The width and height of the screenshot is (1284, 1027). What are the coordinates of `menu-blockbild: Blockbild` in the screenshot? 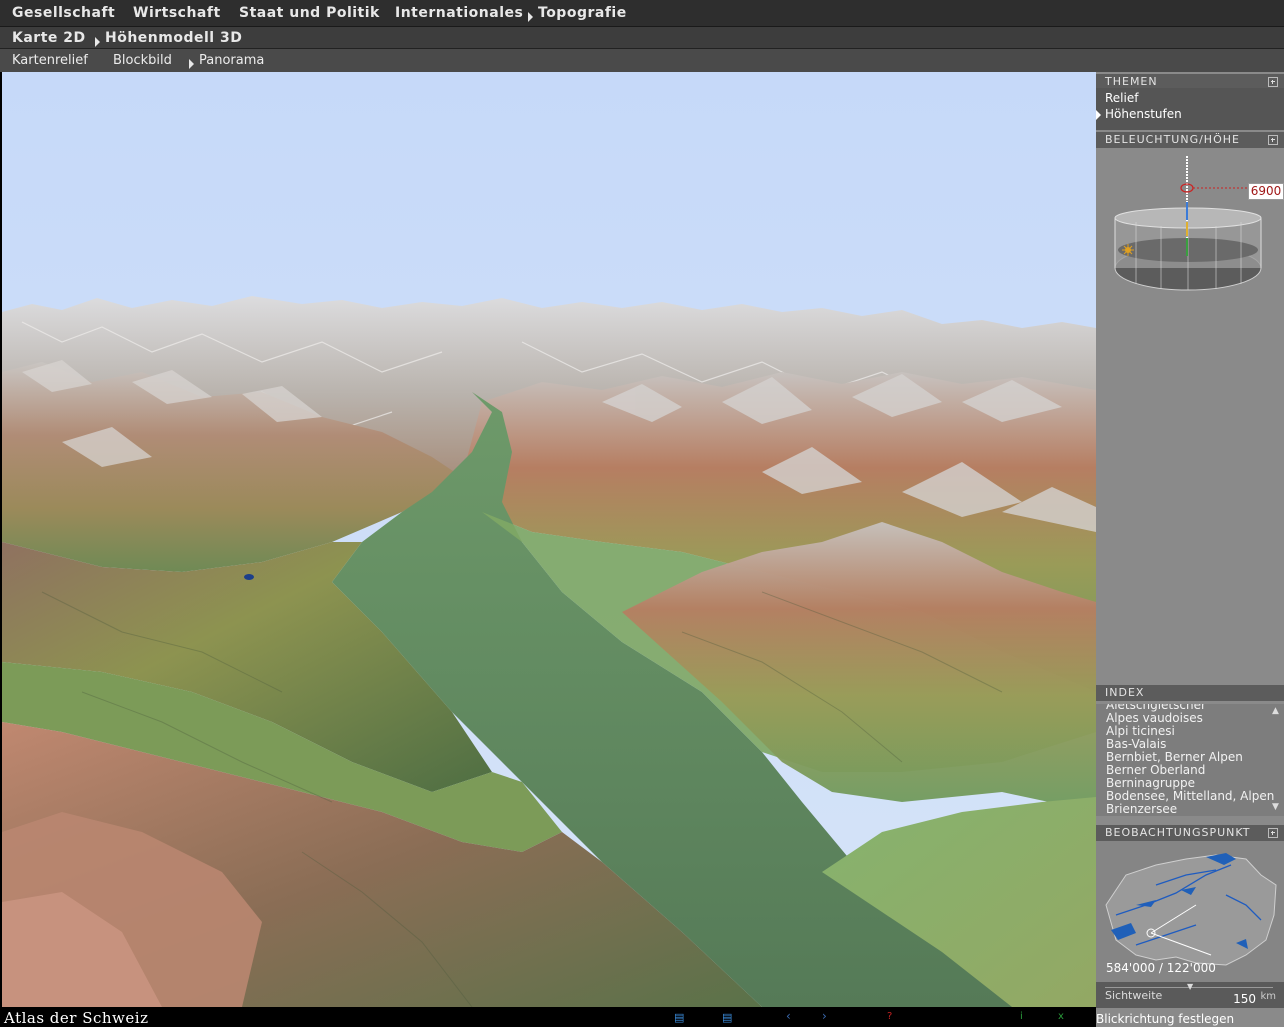 It's located at (142, 60).